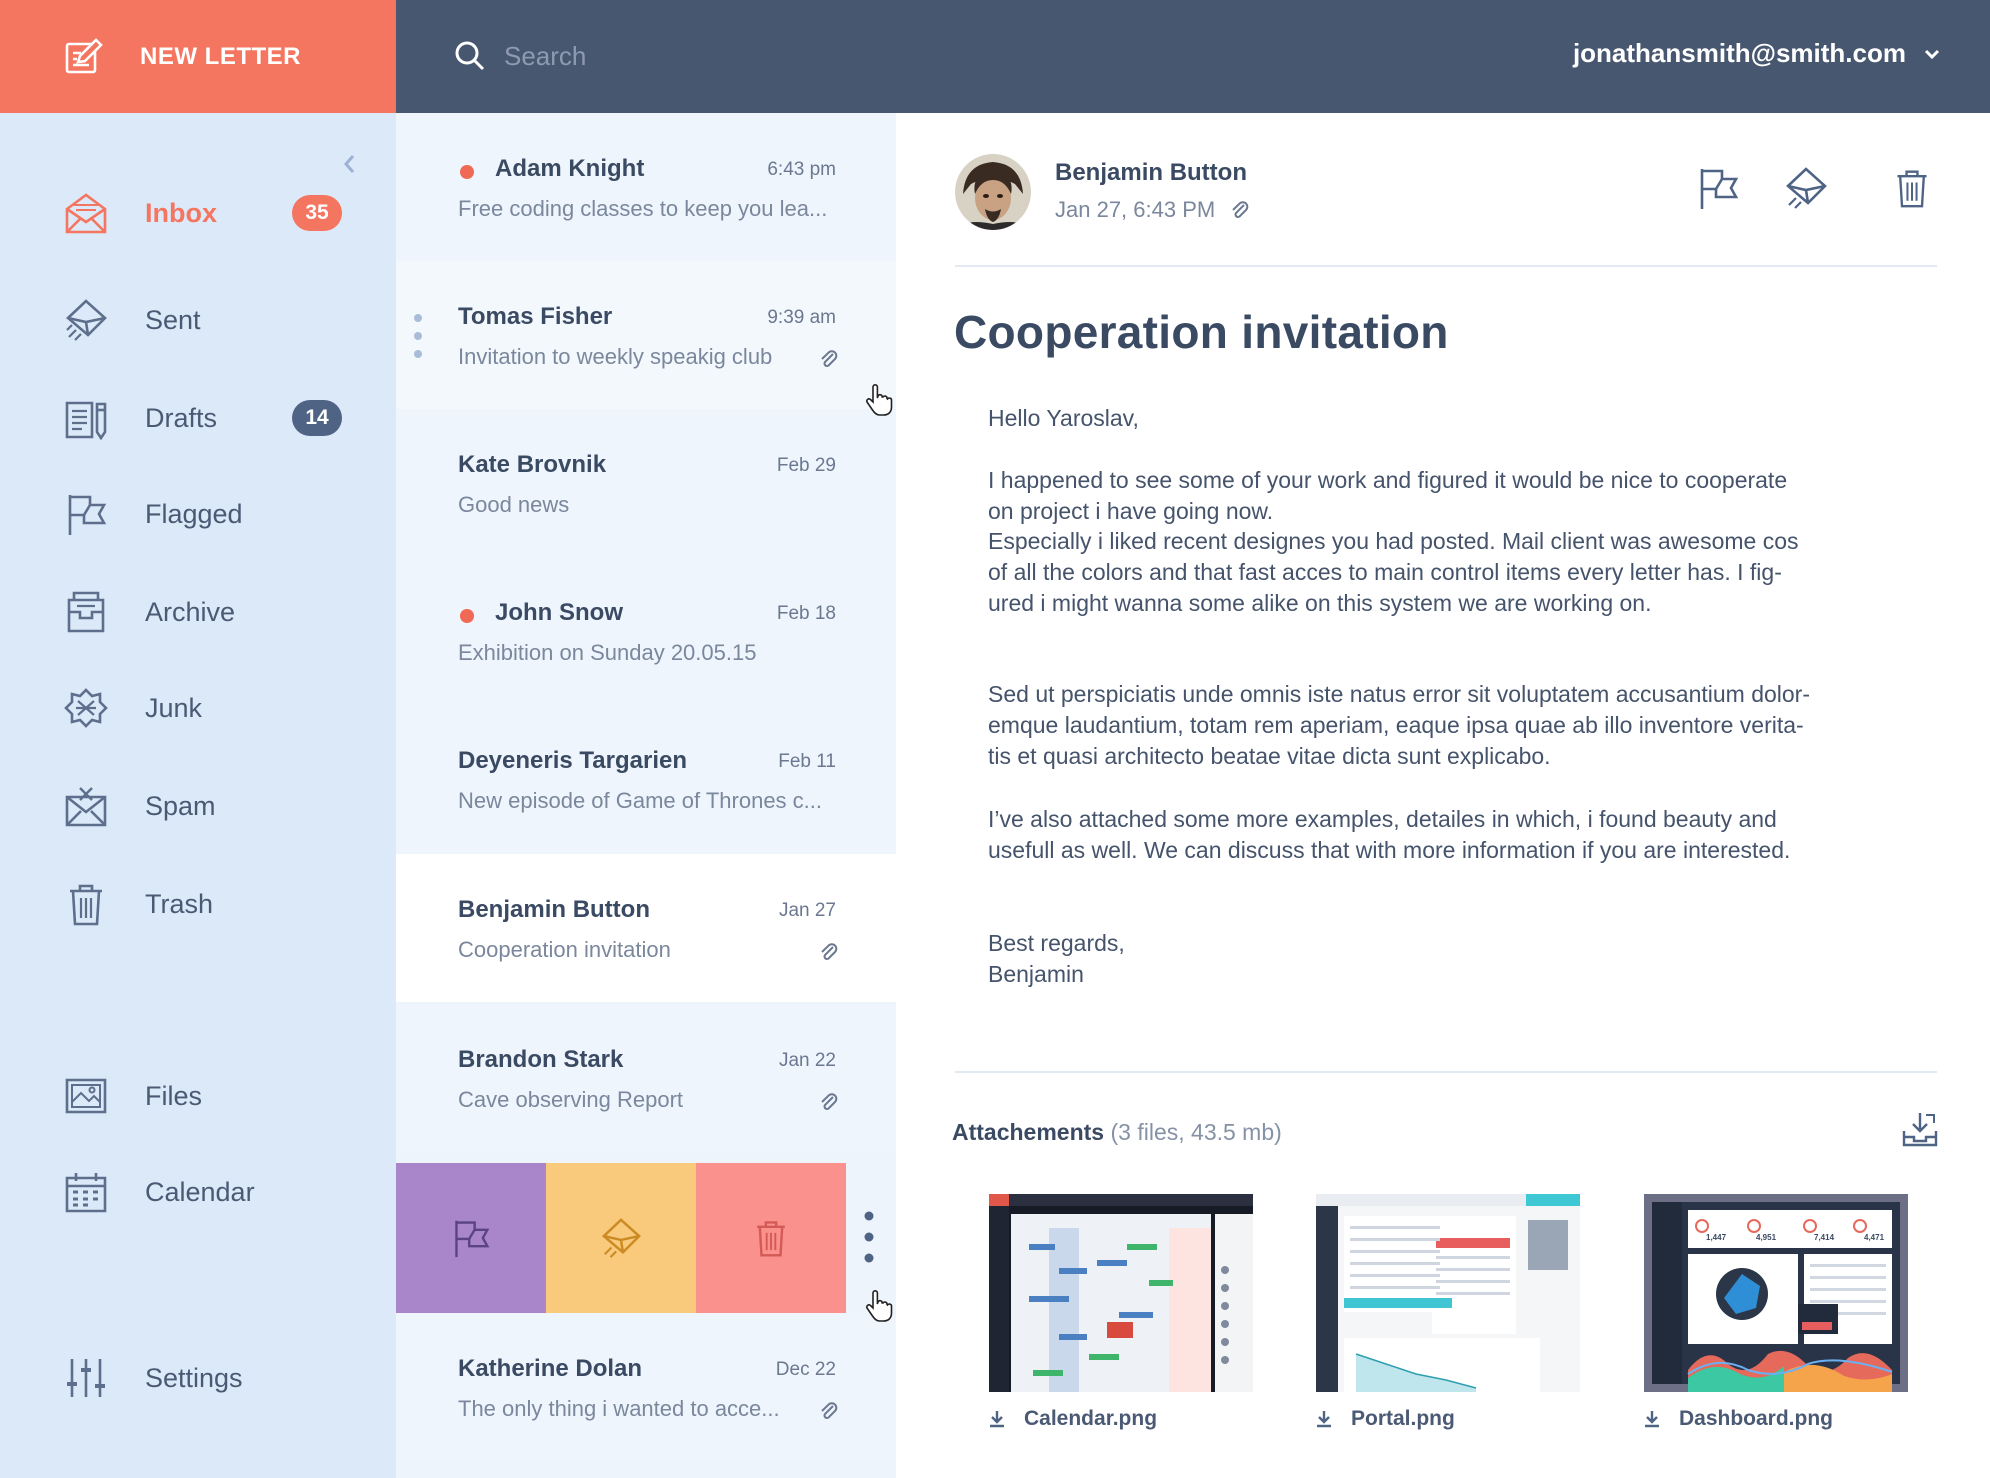  What do you see at coordinates (86, 320) in the screenshot?
I see `sent-icon` at bounding box center [86, 320].